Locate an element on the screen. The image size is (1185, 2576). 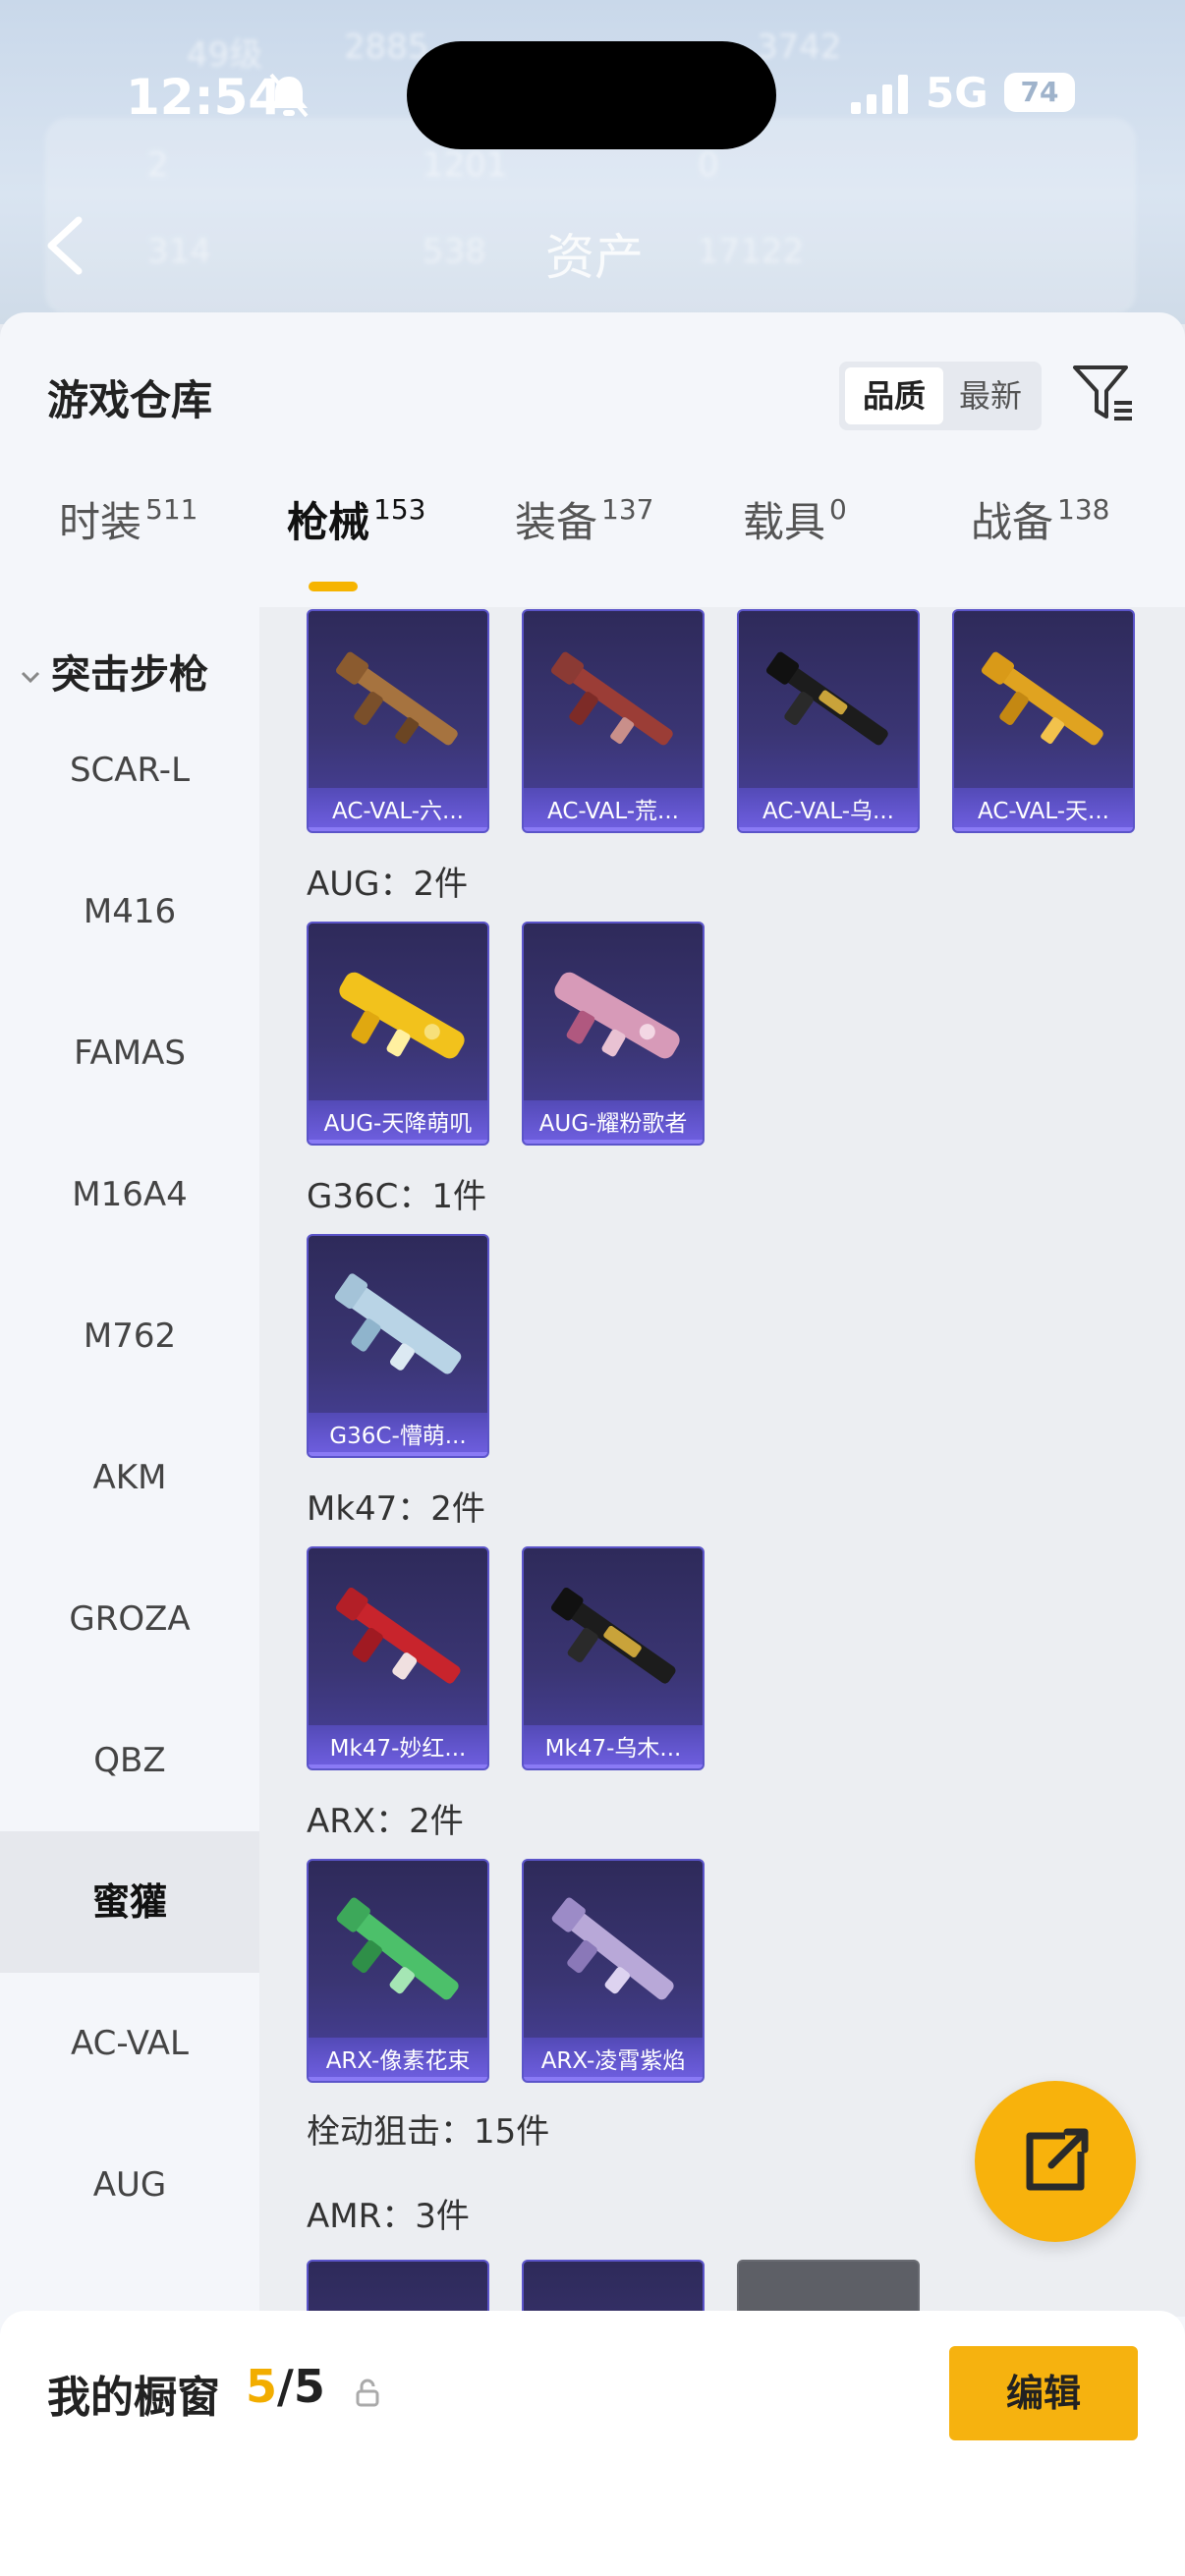
tab-count: 138 is located at coordinates (1084, 509).